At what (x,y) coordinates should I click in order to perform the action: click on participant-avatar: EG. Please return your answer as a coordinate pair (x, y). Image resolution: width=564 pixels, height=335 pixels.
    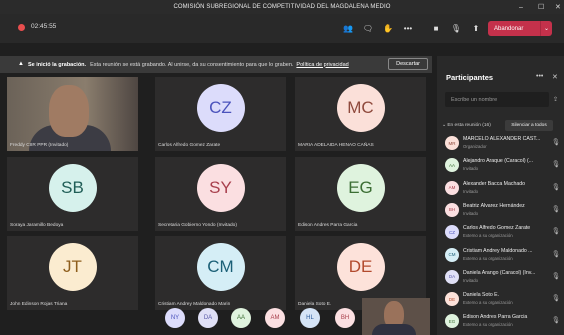
    Looking at the image, I should click on (360, 188).